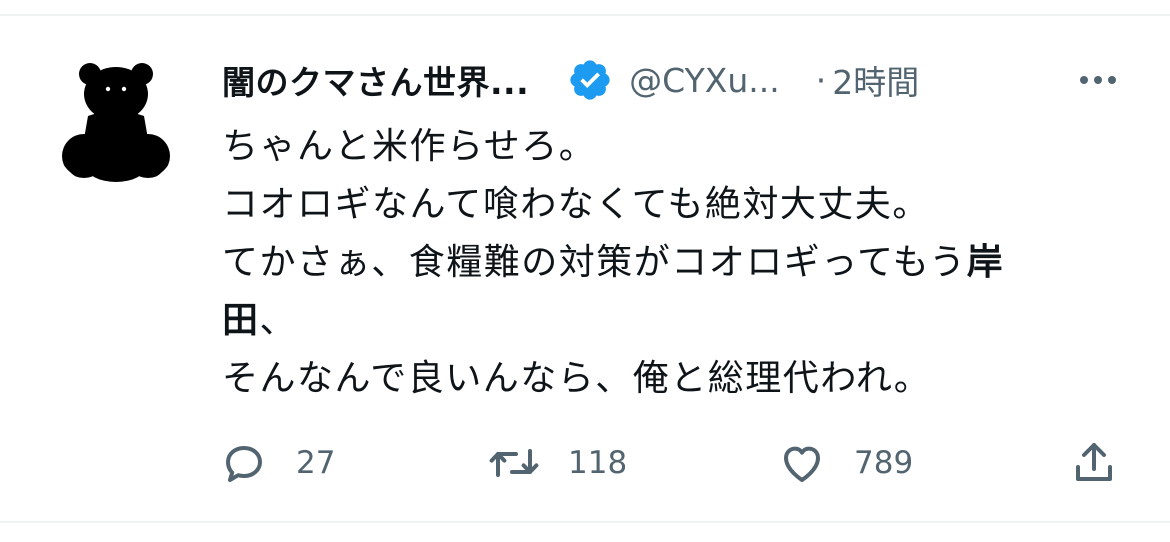 This screenshot has width=1170, height=542. What do you see at coordinates (598, 463) in the screenshot?
I see `retweet-count: 118` at bounding box center [598, 463].